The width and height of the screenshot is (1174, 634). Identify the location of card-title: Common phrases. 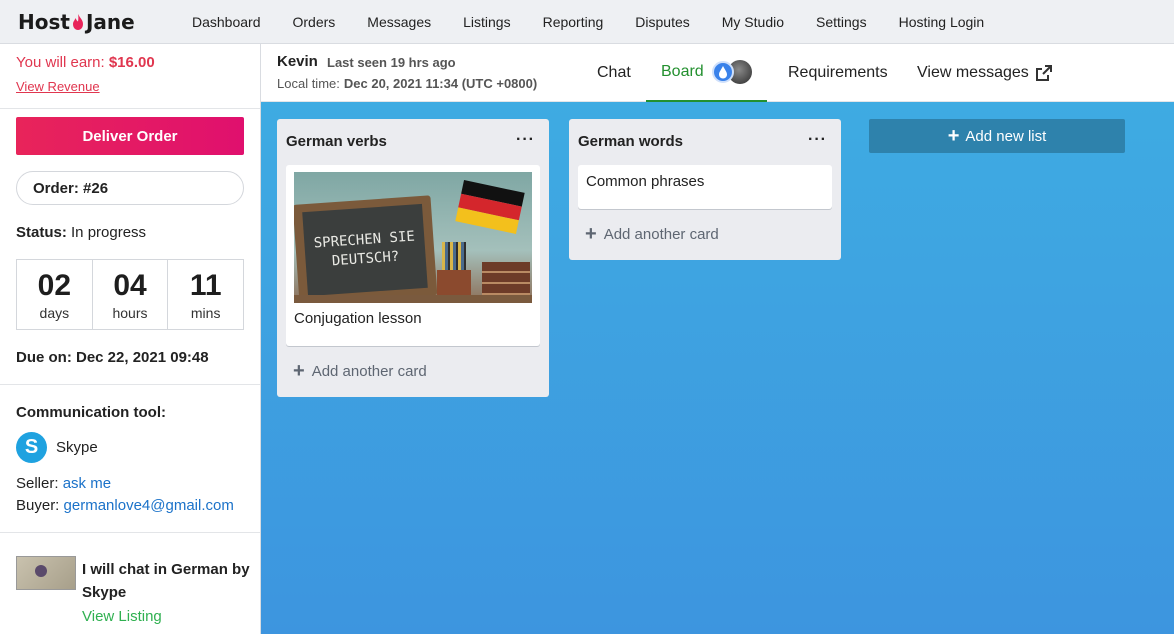
(645, 181).